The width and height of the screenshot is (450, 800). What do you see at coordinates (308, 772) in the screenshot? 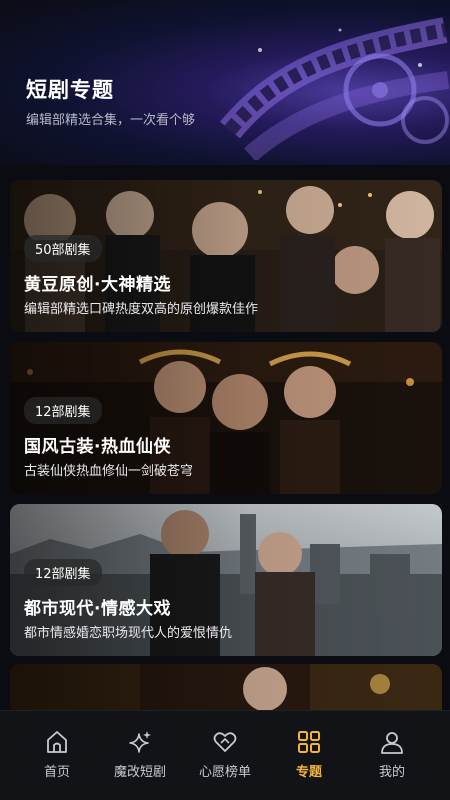
I see `tab-label: 专题` at bounding box center [308, 772].